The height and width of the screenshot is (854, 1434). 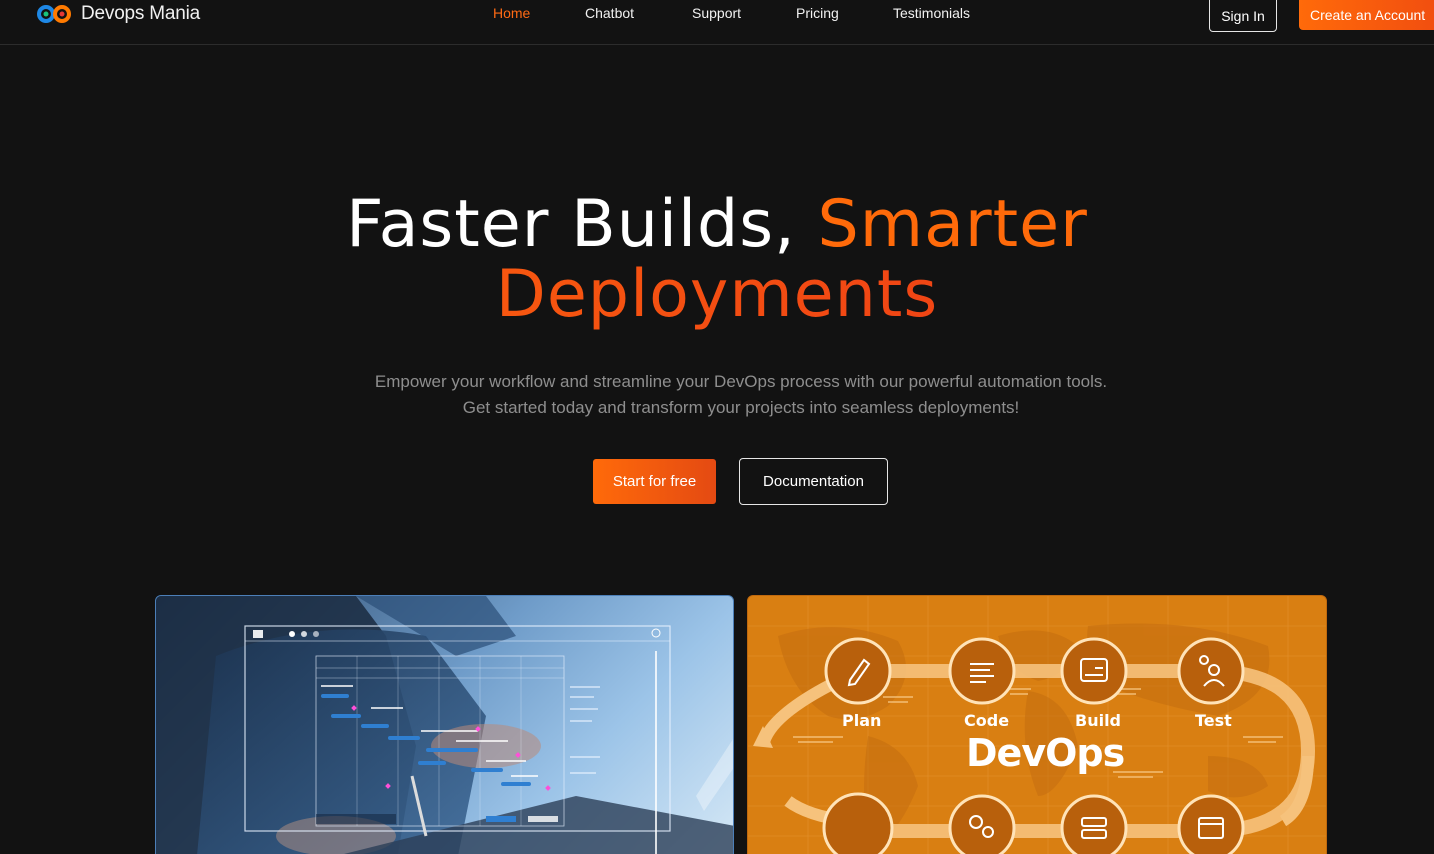 I want to click on devops-cycle-graphic, so click(x=1037, y=725).